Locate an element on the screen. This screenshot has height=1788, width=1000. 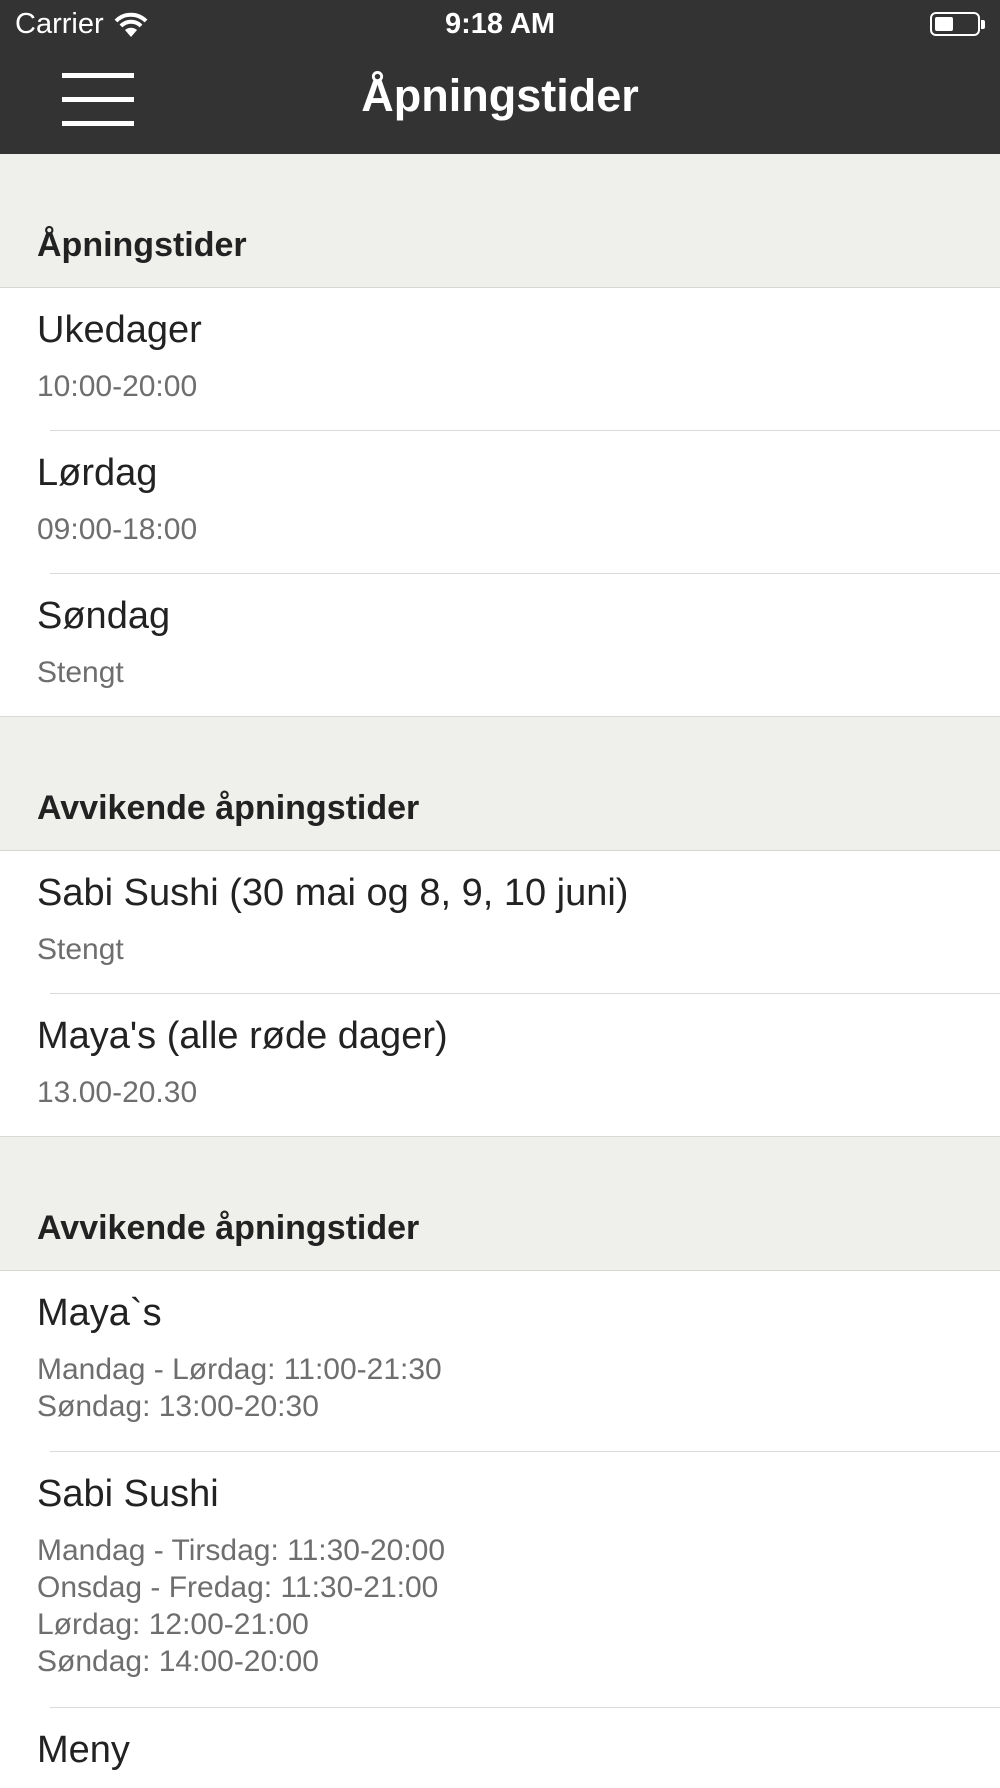
list-item-title: Maya`s is located at coordinates (99, 1313).